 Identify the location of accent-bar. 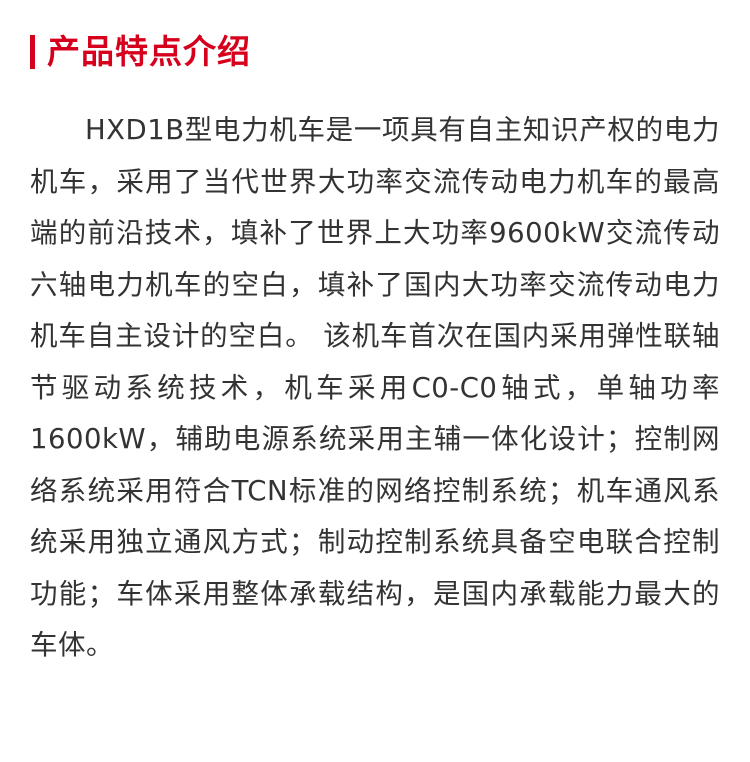
(32, 52).